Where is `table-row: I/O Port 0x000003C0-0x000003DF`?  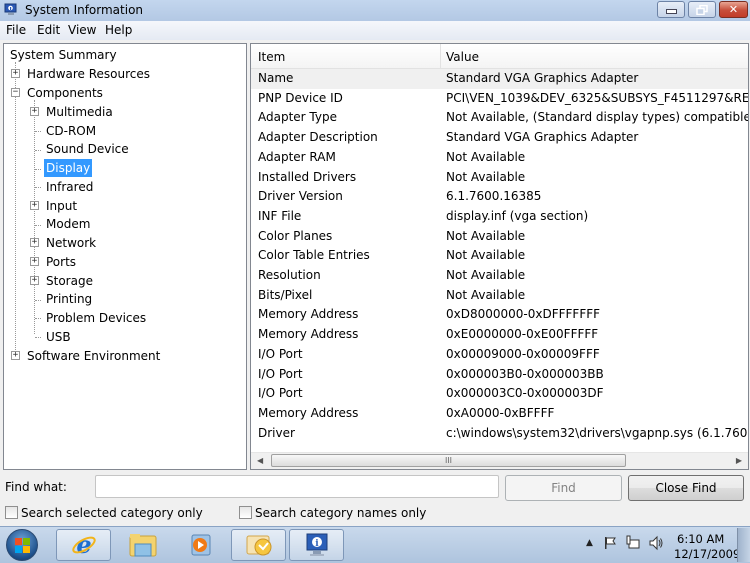
table-row: I/O Port 0x000003C0-0x000003DF is located at coordinates (499, 394).